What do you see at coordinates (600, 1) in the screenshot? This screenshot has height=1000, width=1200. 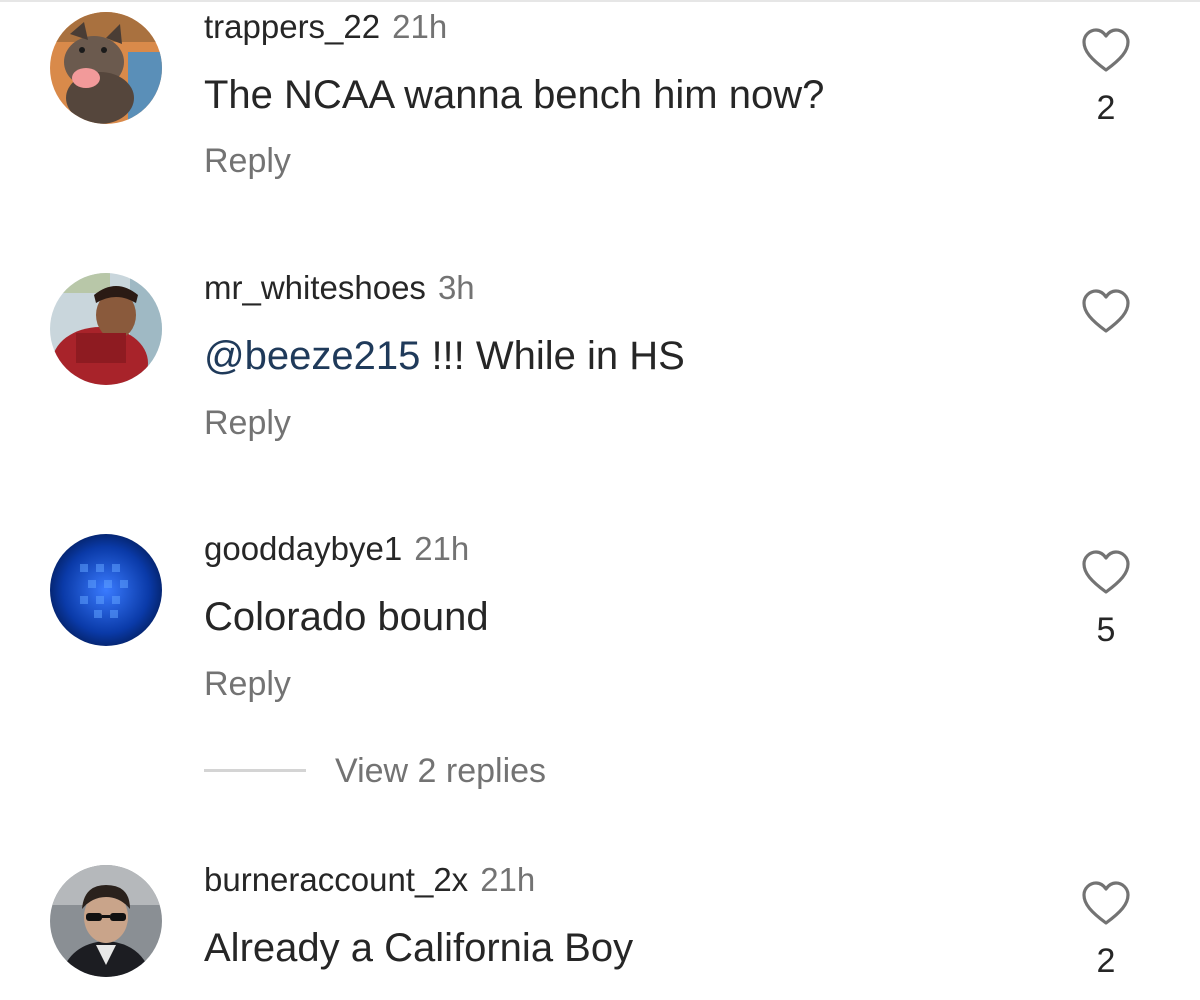 I see `top-divider` at bounding box center [600, 1].